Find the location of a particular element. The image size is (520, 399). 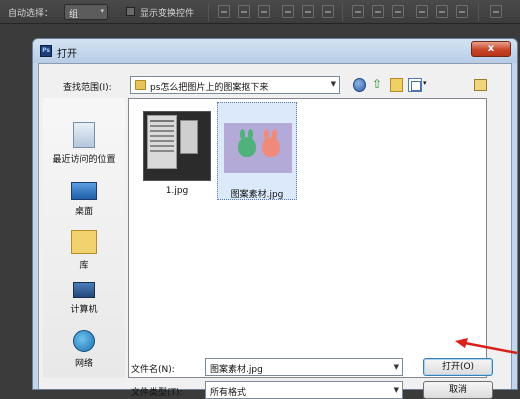

file-item-selected: 图案素材.jpg is located at coordinates (257, 151).